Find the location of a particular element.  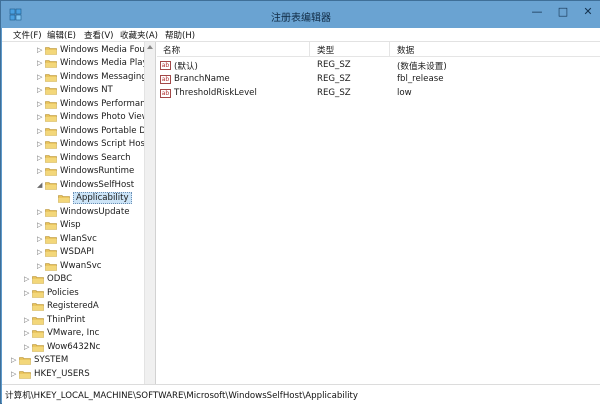

menu-view: 查看(V) is located at coordinates (98, 35).